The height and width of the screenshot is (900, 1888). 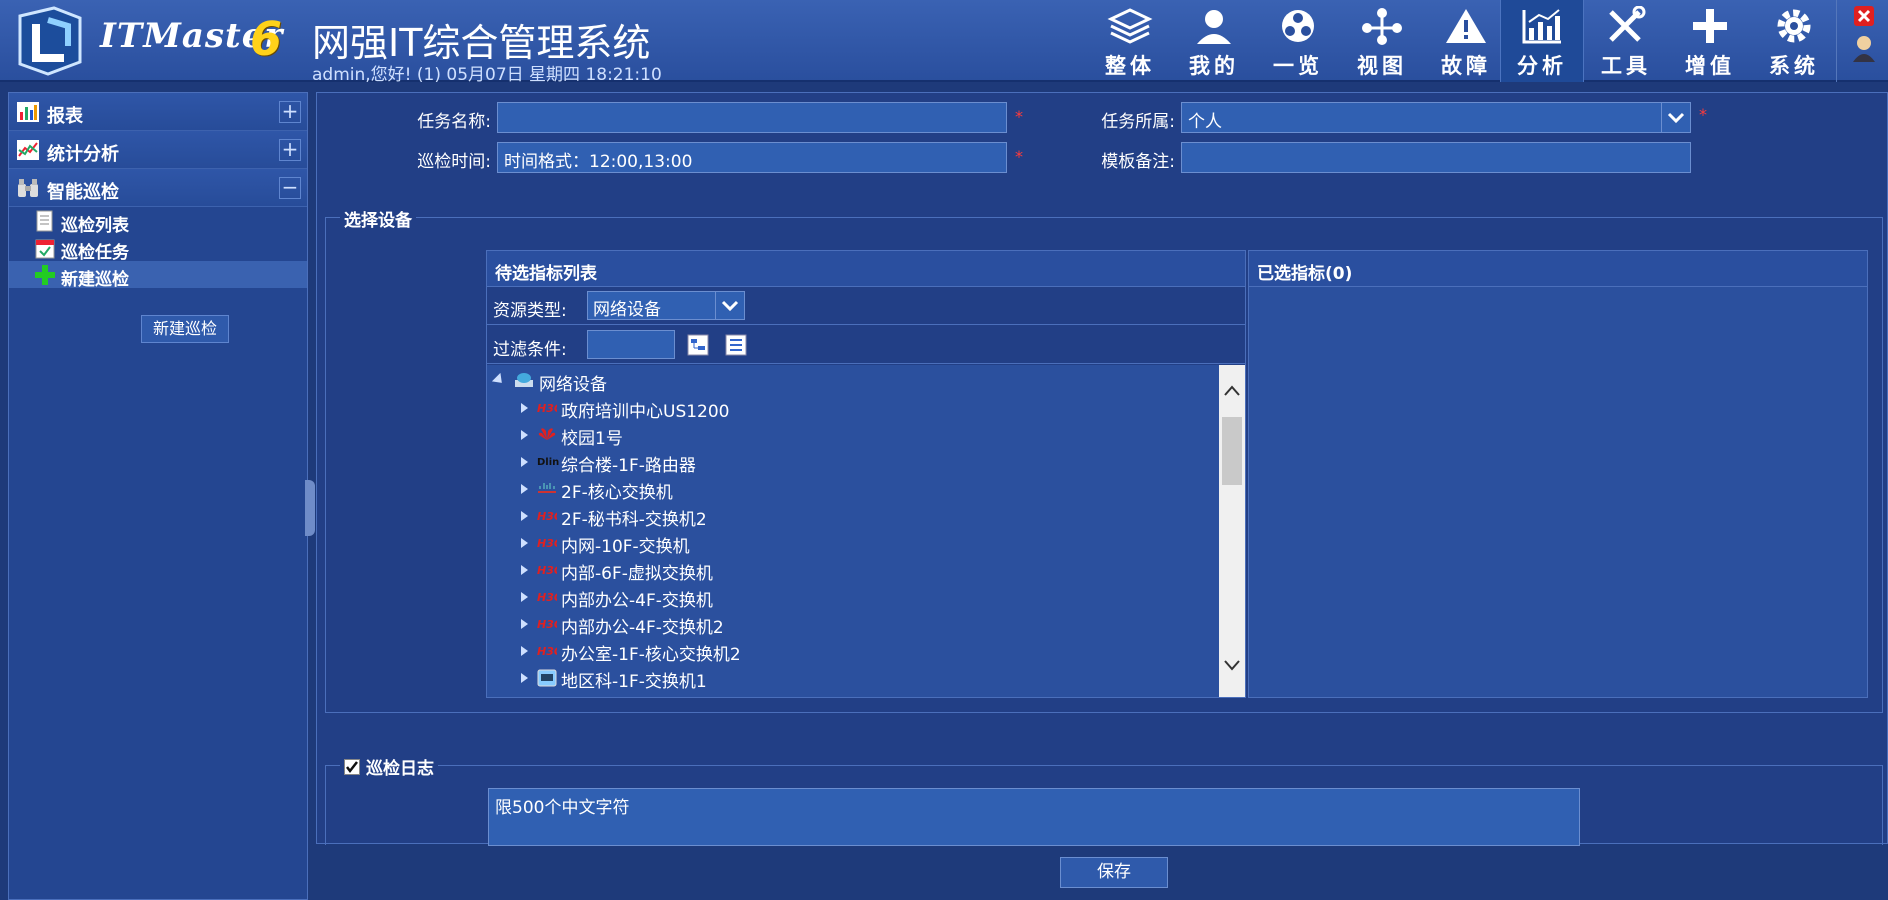 What do you see at coordinates (1794, 41) in the screenshot?
I see `nav-system: 系统` at bounding box center [1794, 41].